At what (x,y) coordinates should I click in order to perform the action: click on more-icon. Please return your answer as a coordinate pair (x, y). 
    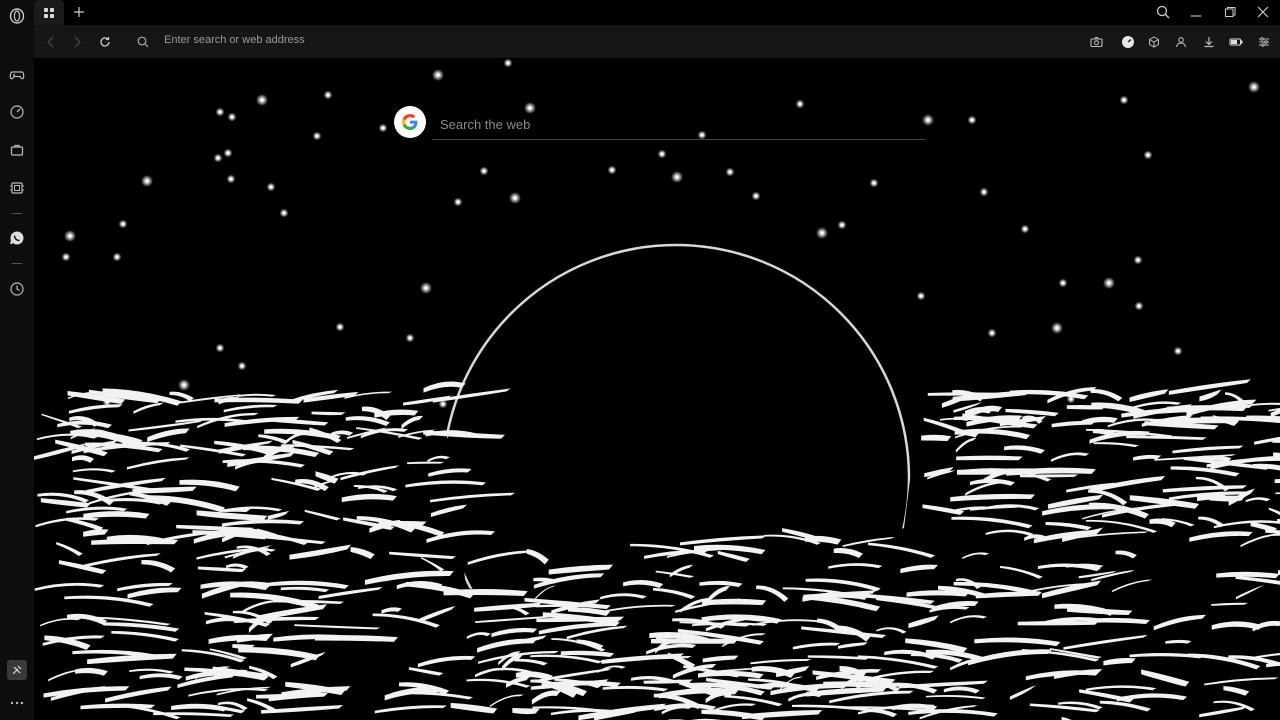
    Looking at the image, I should click on (17, 703).